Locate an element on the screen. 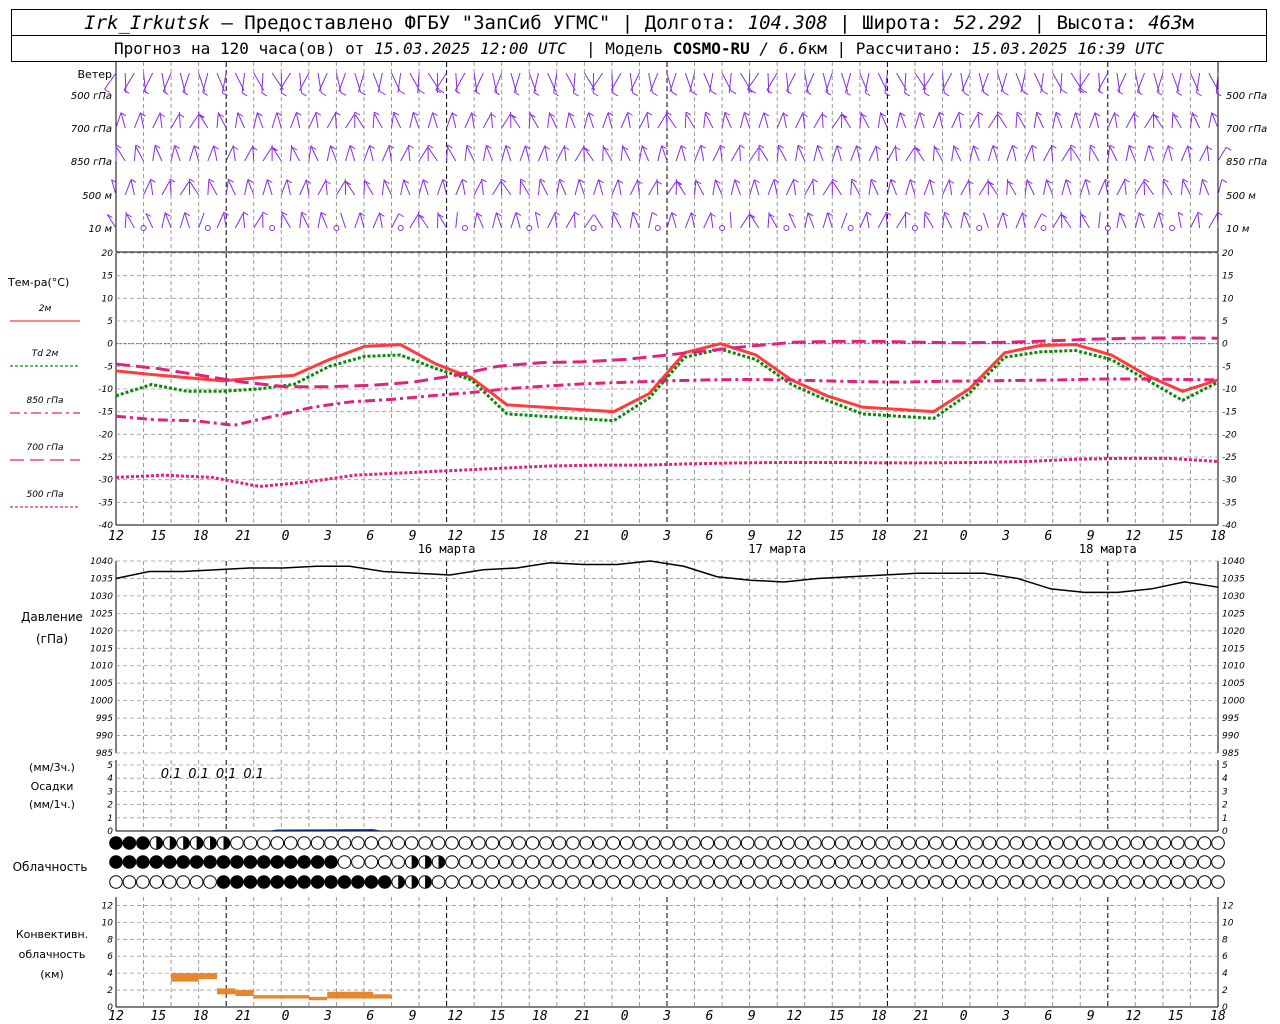  temp-legend-label: 500 гПа is located at coordinates (44, 495).